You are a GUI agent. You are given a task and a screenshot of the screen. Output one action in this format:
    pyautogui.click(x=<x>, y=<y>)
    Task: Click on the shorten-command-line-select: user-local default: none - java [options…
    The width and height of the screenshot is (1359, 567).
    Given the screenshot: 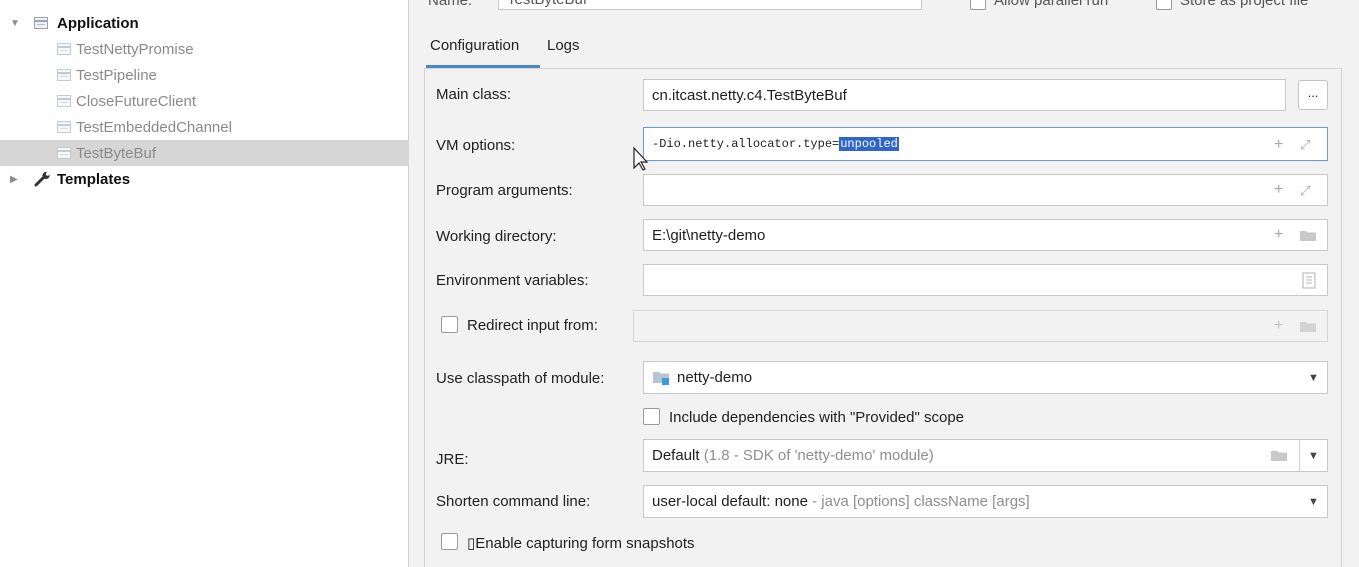 What is the action you would take?
    pyautogui.click(x=985, y=501)
    